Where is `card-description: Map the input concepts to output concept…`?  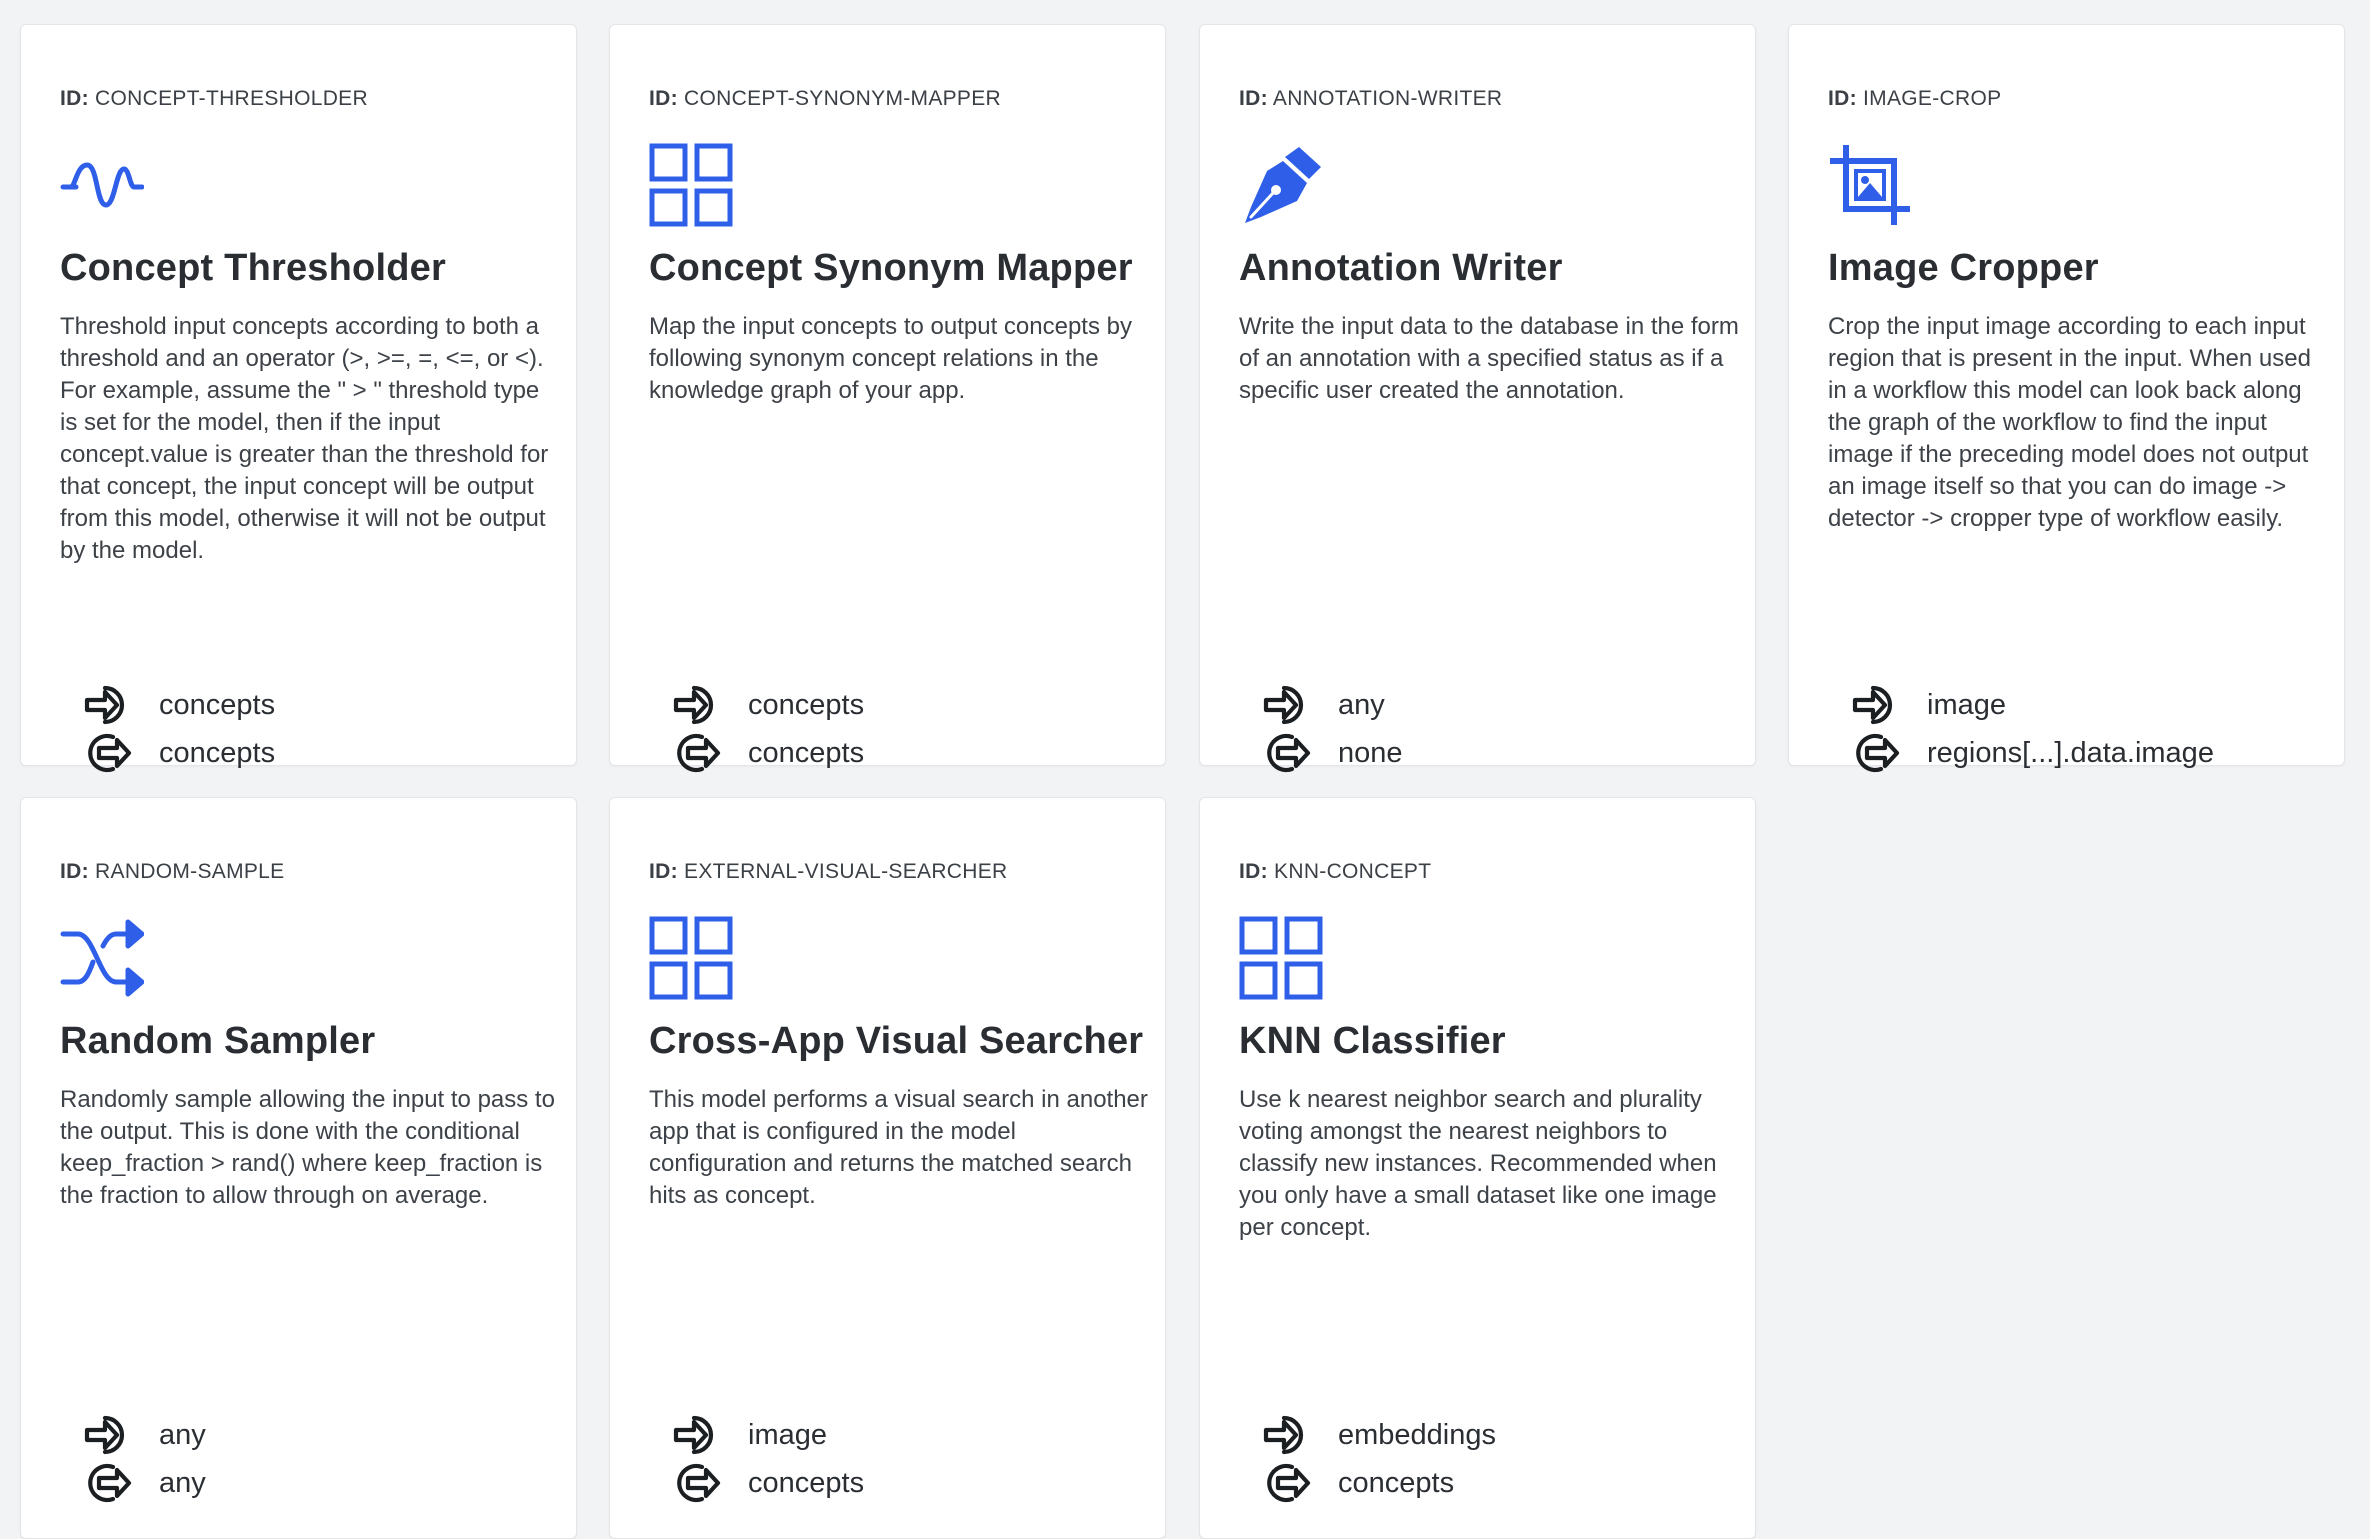 card-description: Map the input concepts to output concept… is located at coordinates (890, 358).